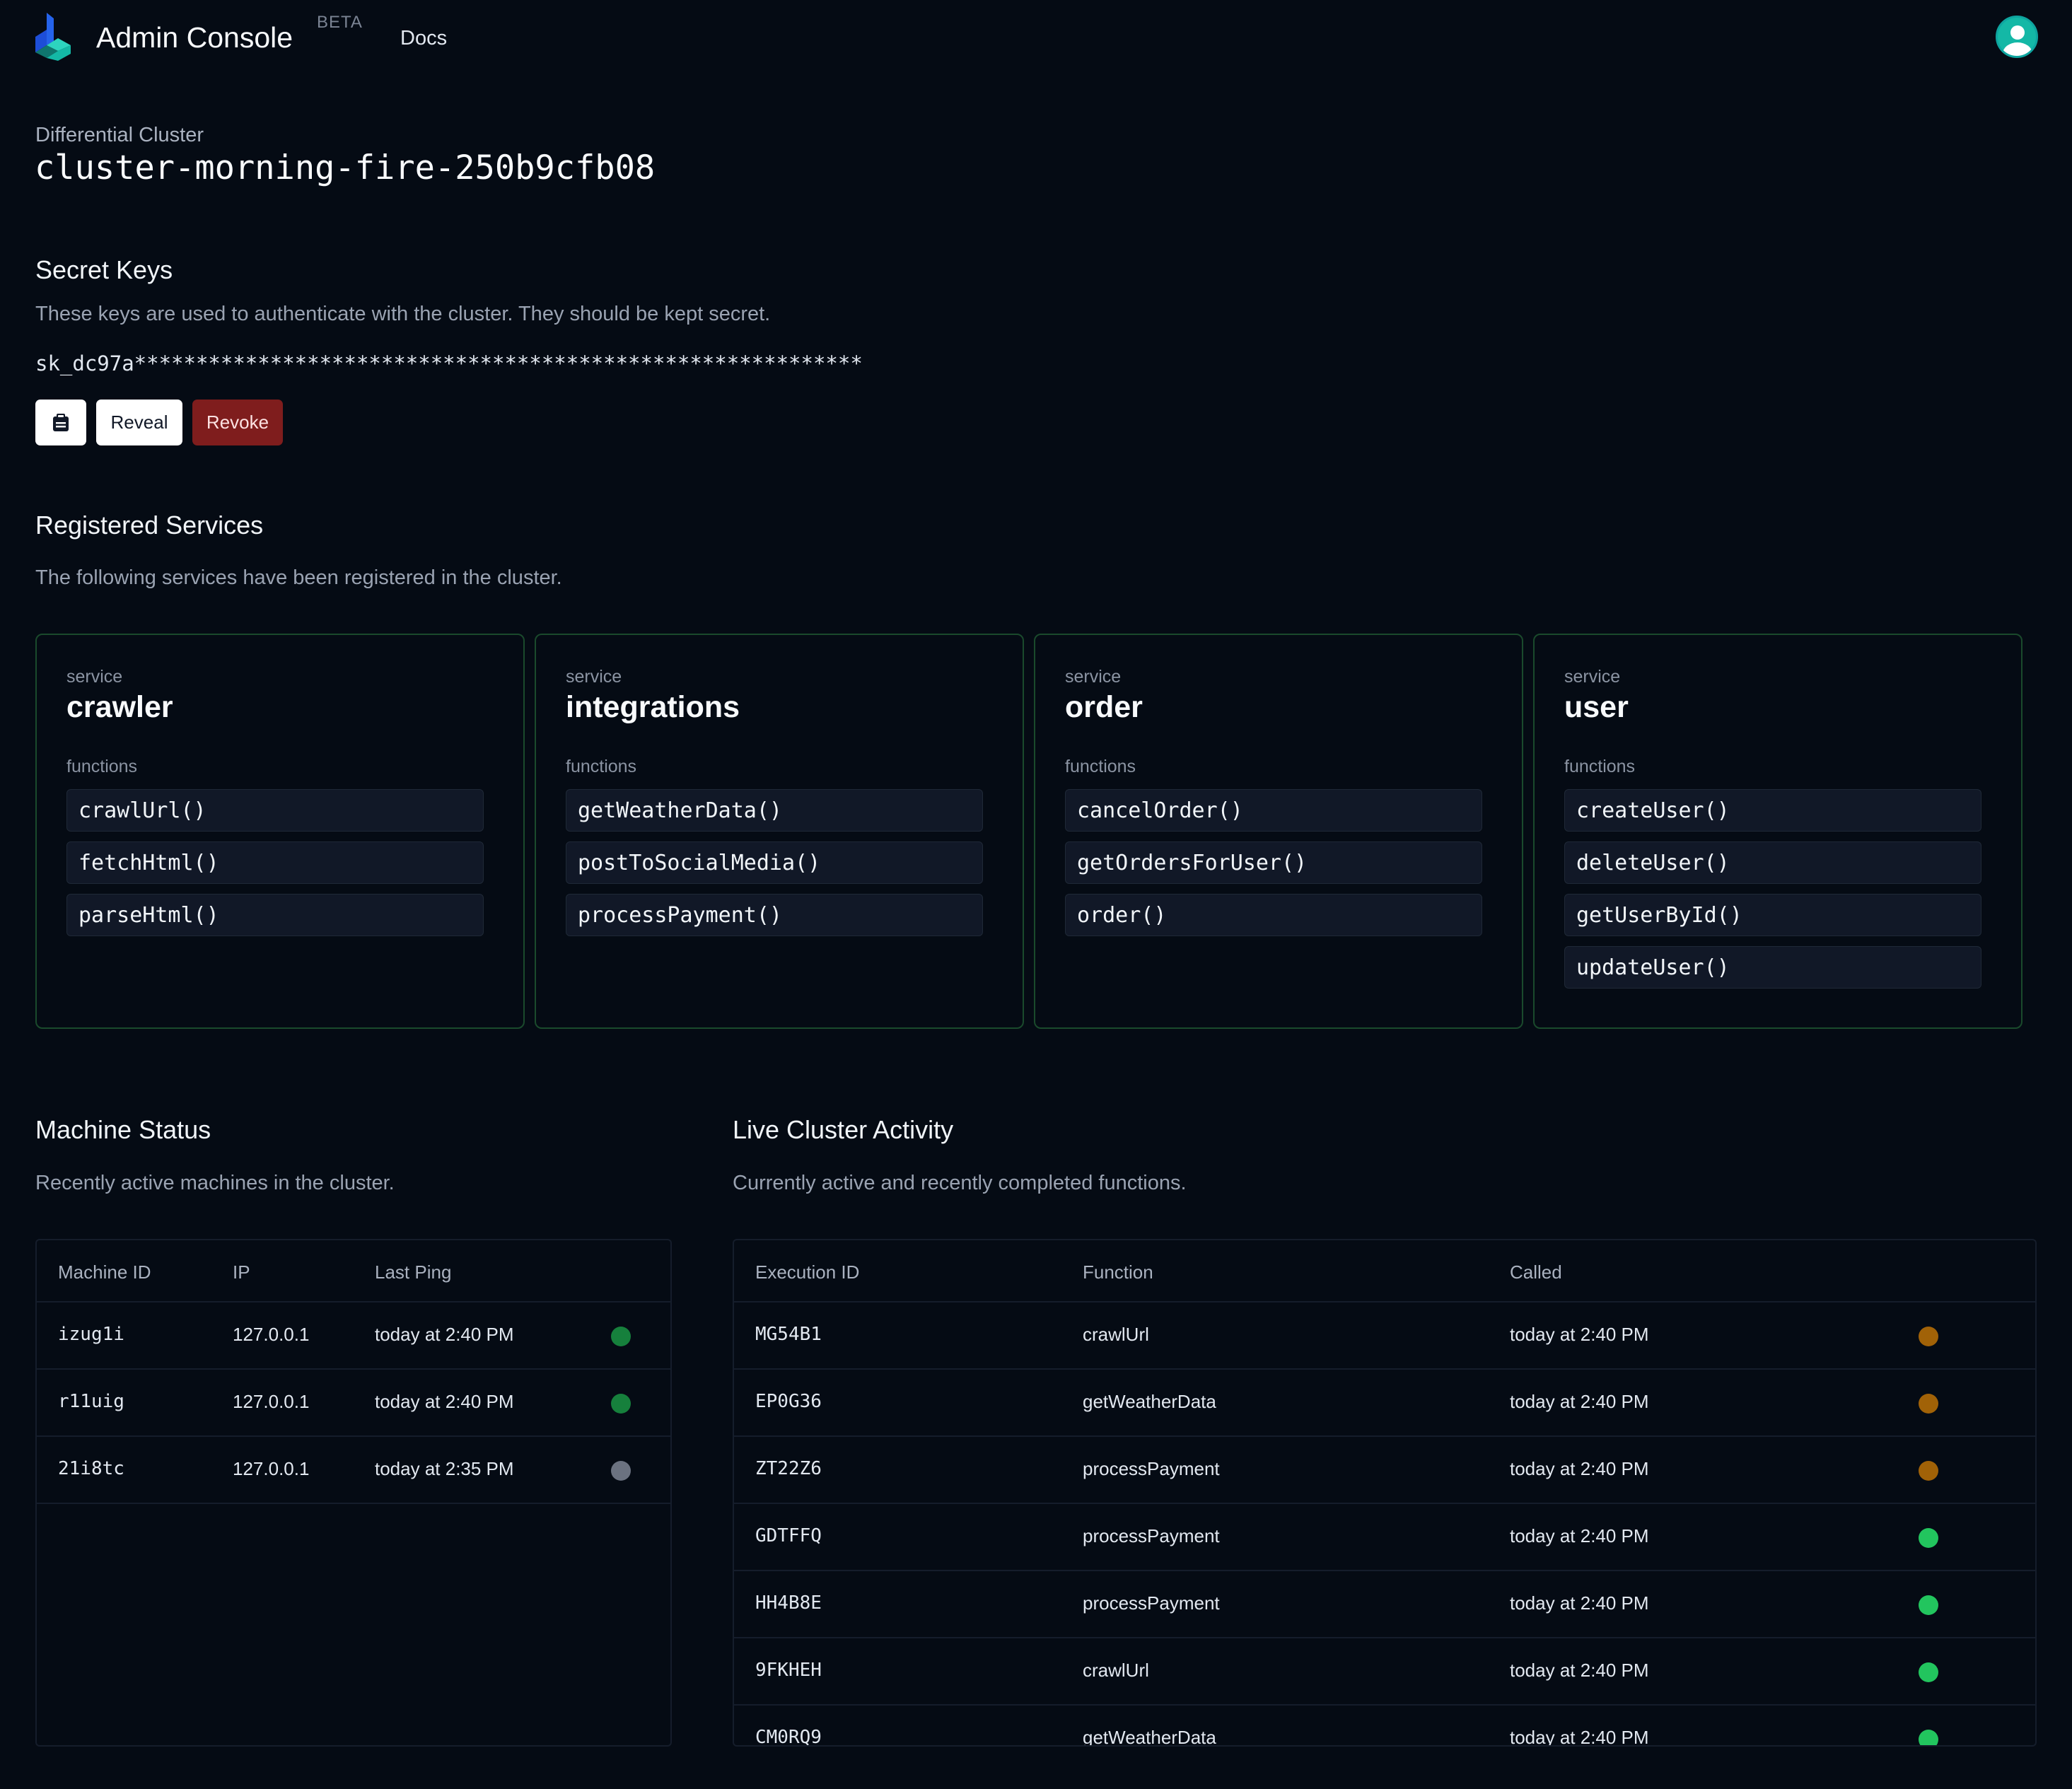 The width and height of the screenshot is (2072, 1789). I want to click on machine-status-heading: Machine Status, so click(123, 1129).